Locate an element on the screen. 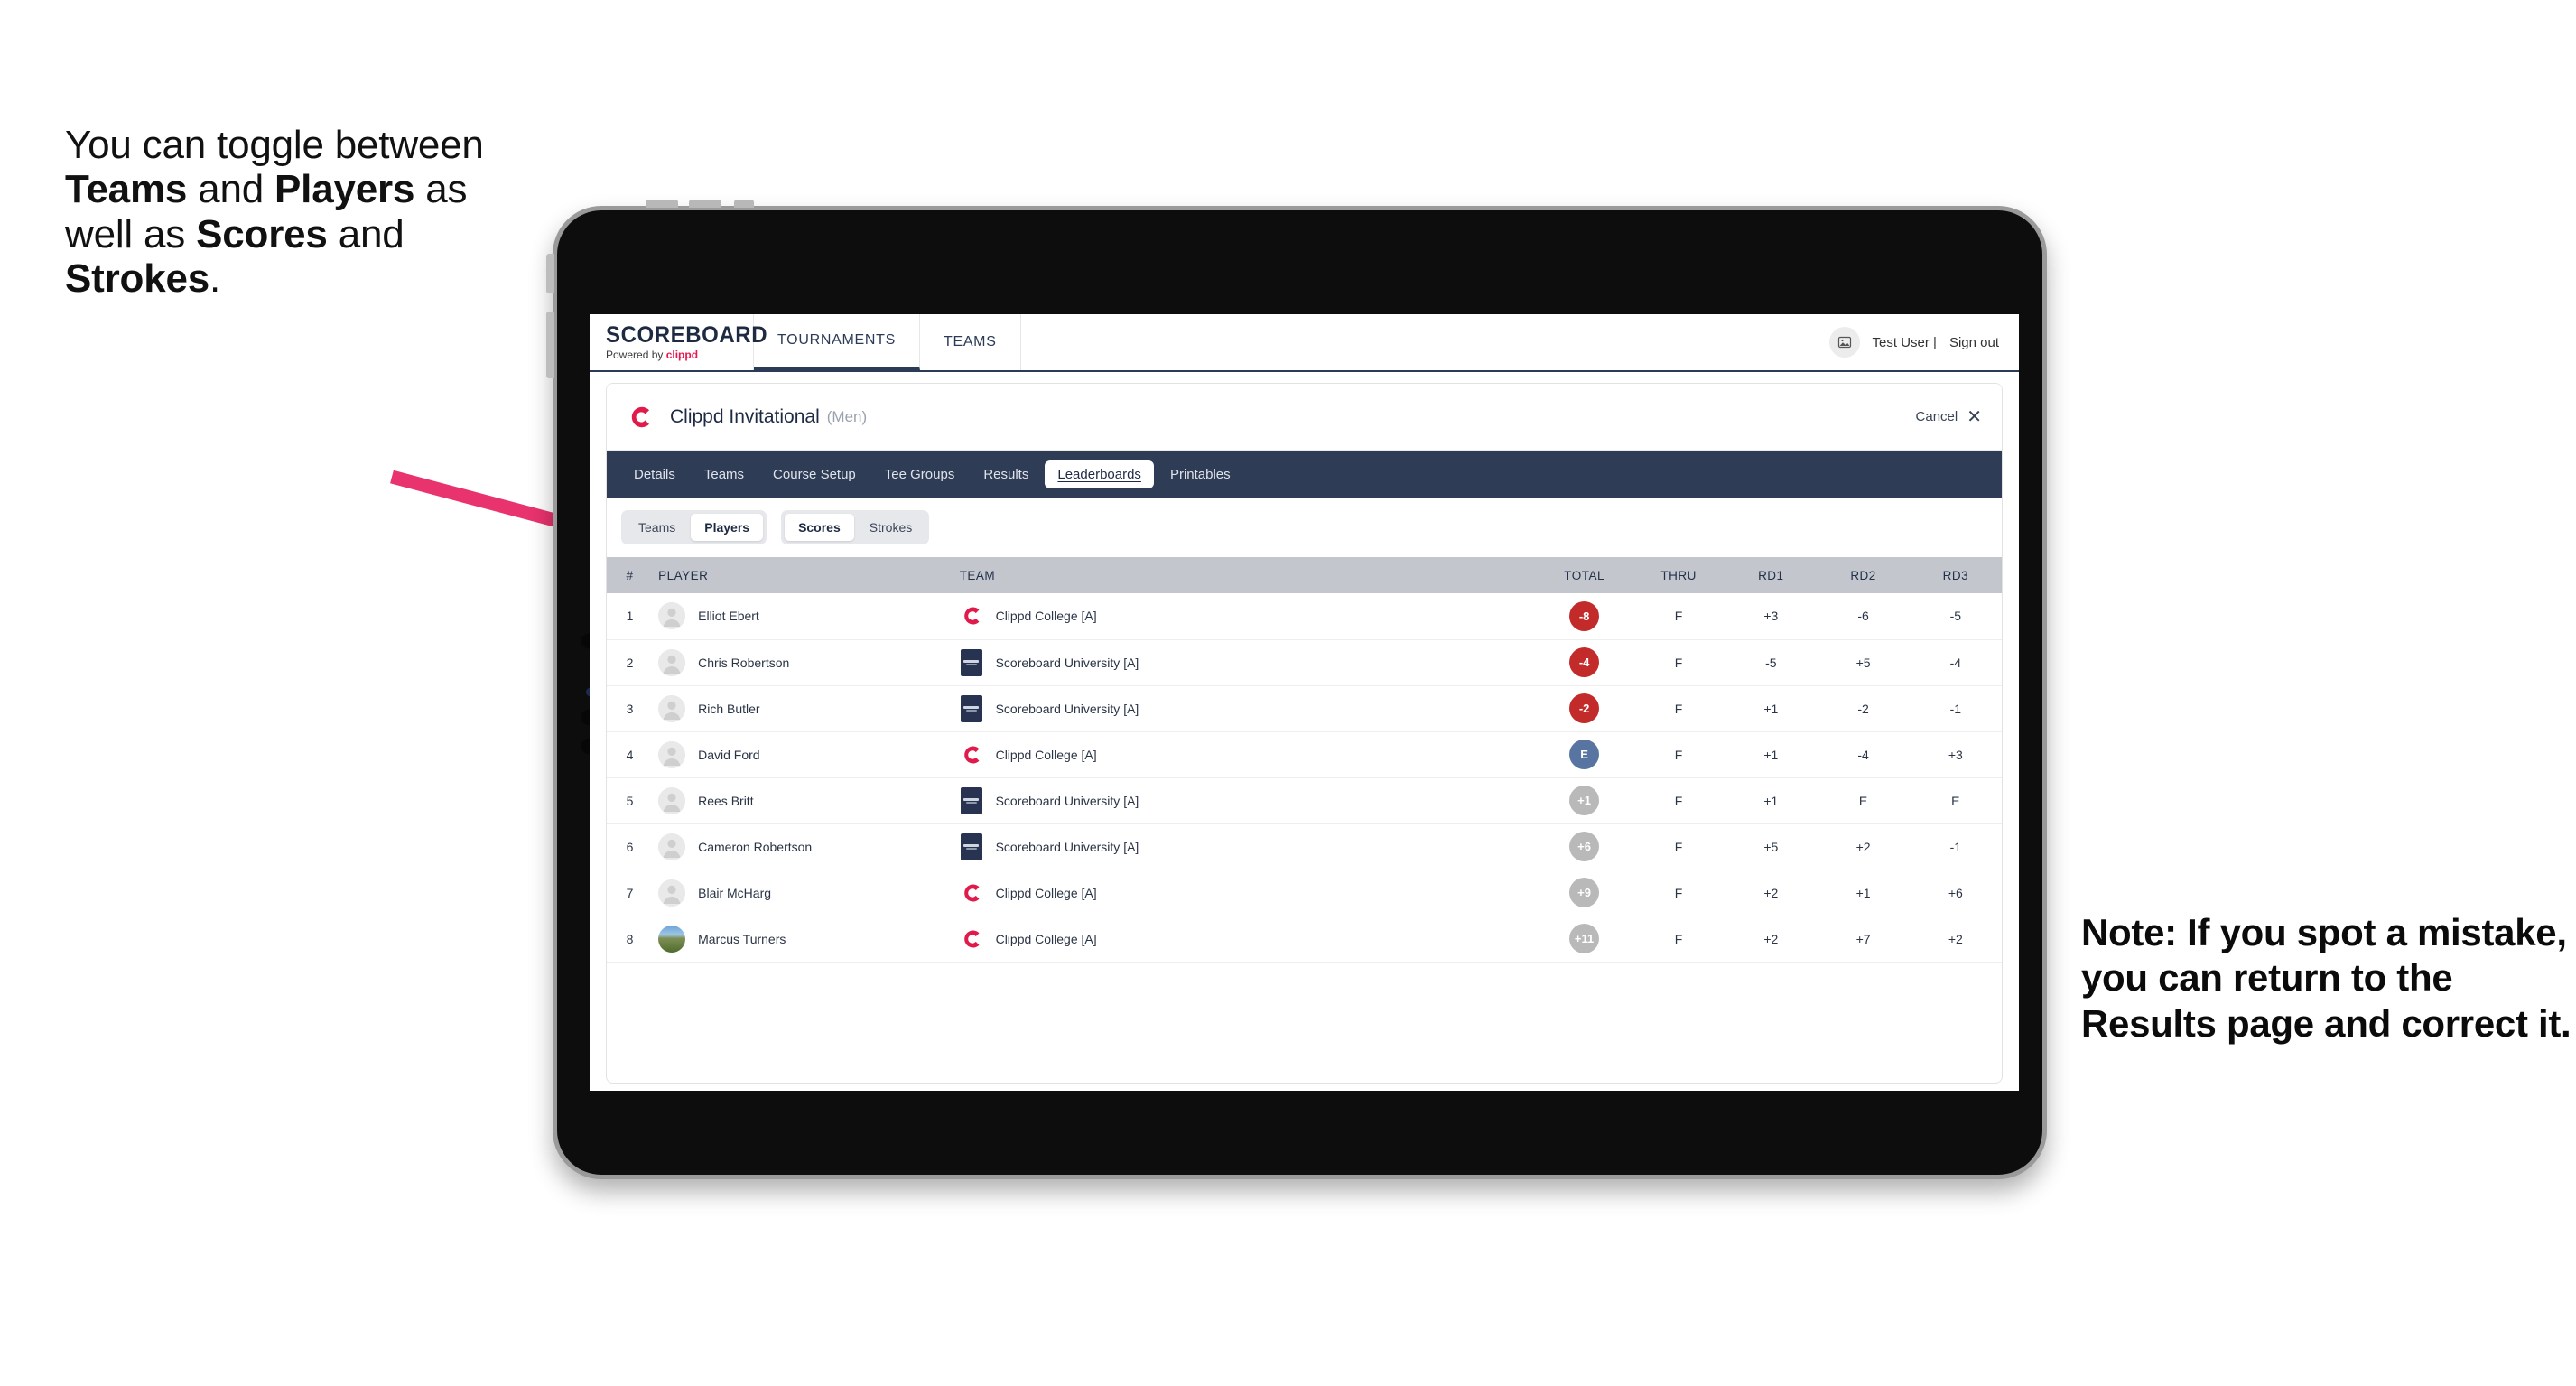 The height and width of the screenshot is (1386, 2576). subnav-item-printables: Printables is located at coordinates (1200, 474).